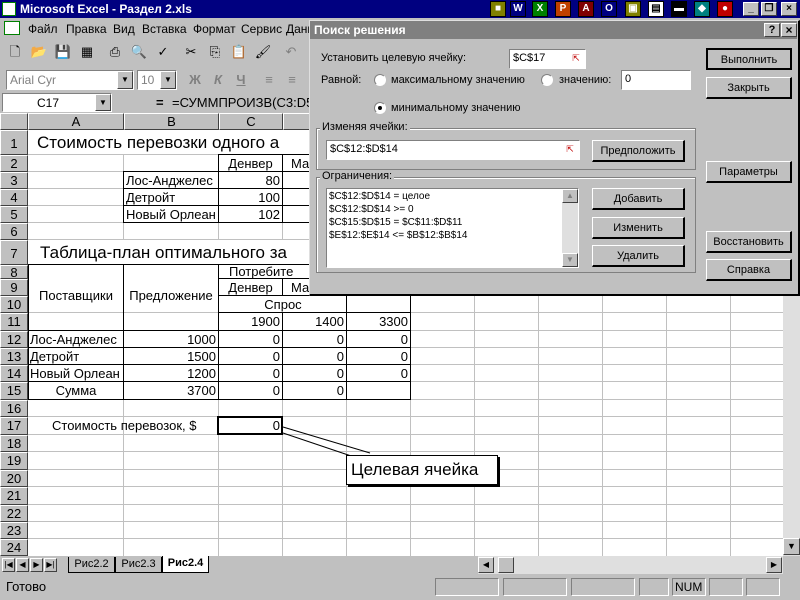  Describe the element at coordinates (586, 9) in the screenshot. I see `access-icon: A` at that location.